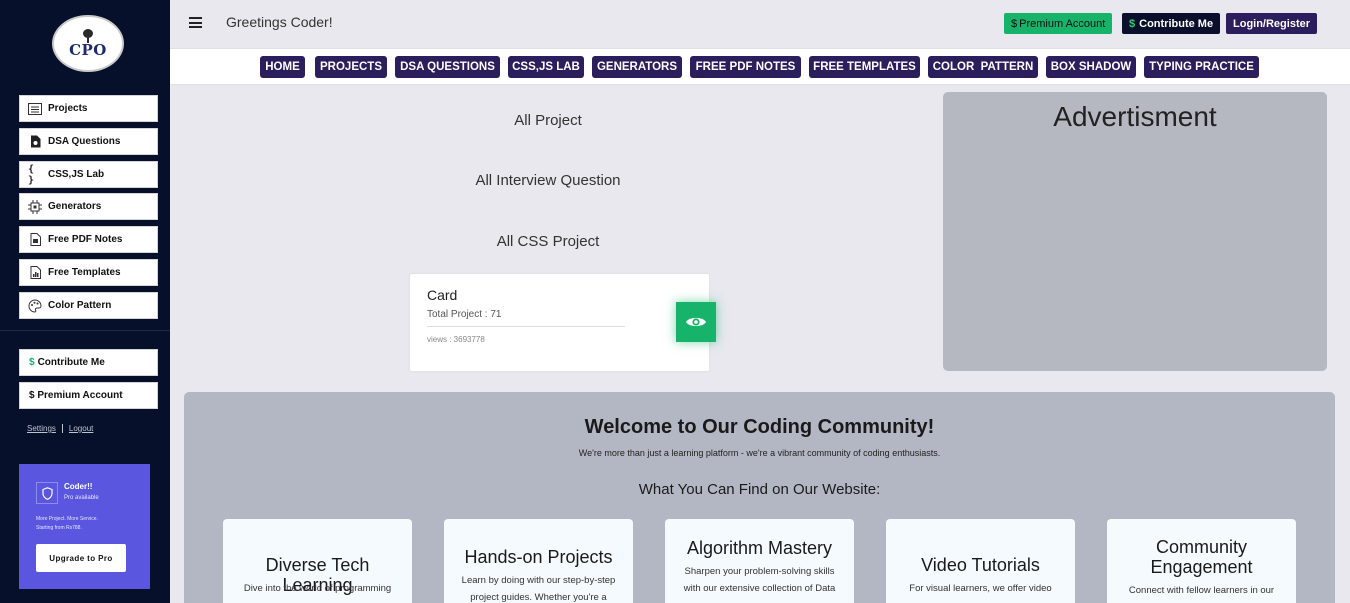 Image resolution: width=1350 pixels, height=603 pixels. Describe the element at coordinates (85, 330) in the screenshot. I see `sidebar-divider` at that location.